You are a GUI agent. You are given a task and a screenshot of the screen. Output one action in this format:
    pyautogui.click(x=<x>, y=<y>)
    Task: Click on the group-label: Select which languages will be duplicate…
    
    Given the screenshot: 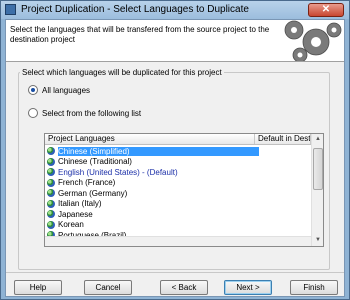 What is the action you would take?
    pyautogui.click(x=122, y=72)
    